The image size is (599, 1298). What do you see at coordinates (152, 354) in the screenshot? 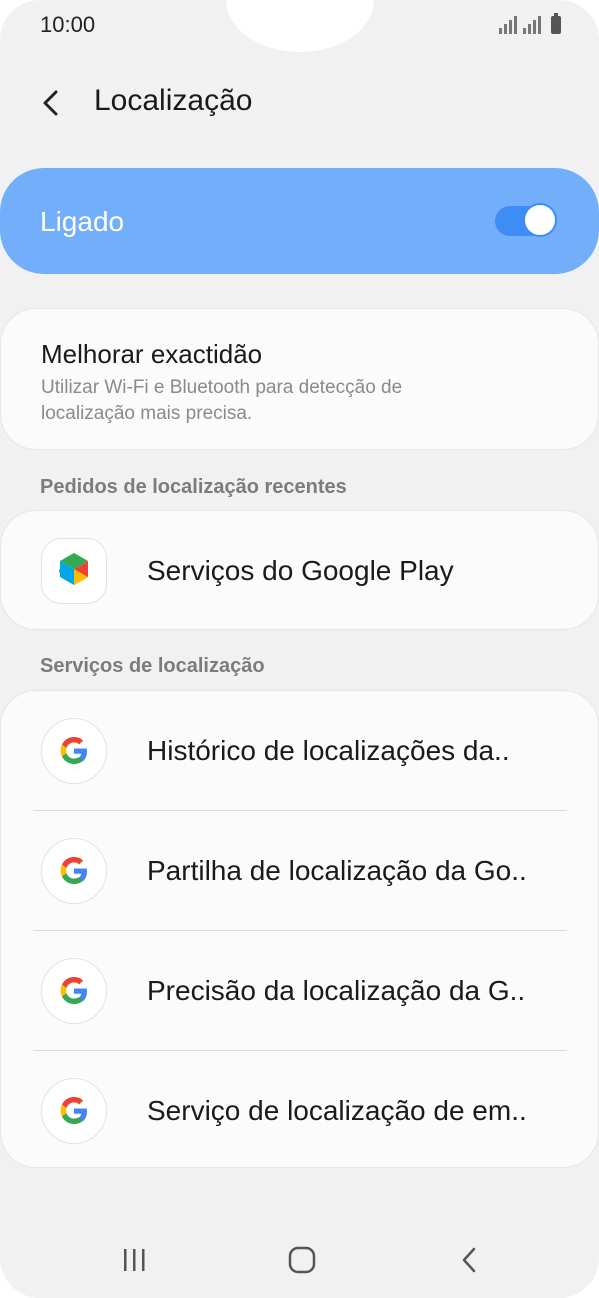
I see `improve-accuracy-title: Melhorar exactidão` at bounding box center [152, 354].